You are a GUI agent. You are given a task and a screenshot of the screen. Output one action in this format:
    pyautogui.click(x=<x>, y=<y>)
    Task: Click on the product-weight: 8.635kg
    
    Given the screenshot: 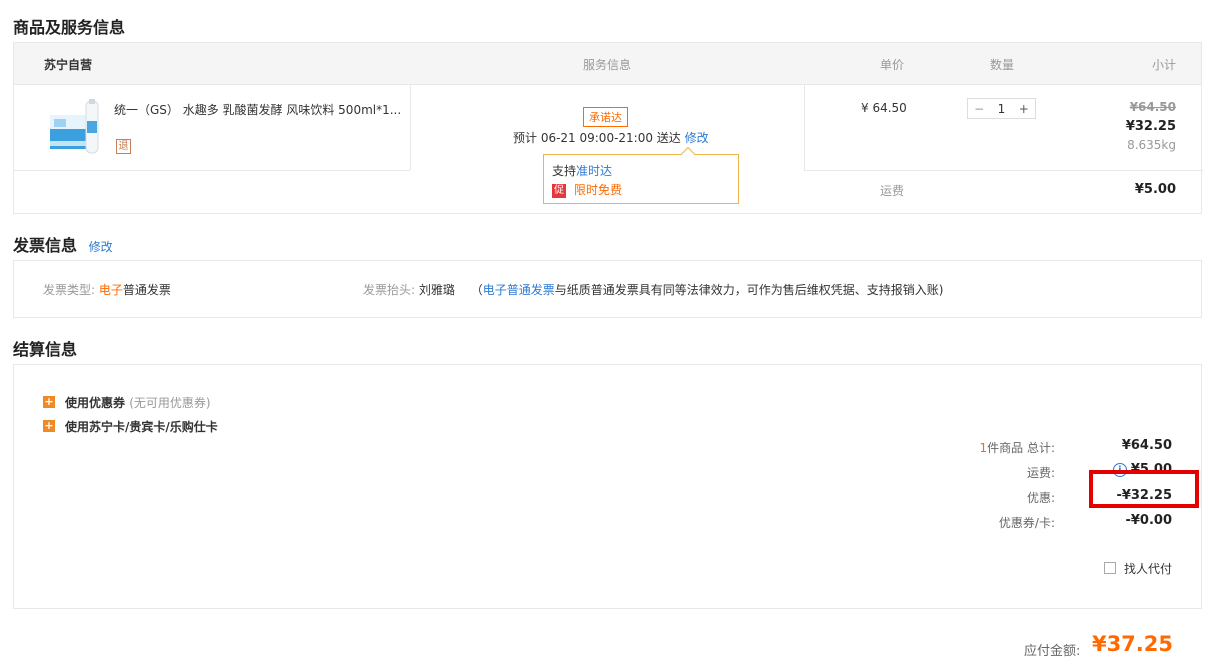 What is the action you would take?
    pyautogui.click(x=1151, y=145)
    